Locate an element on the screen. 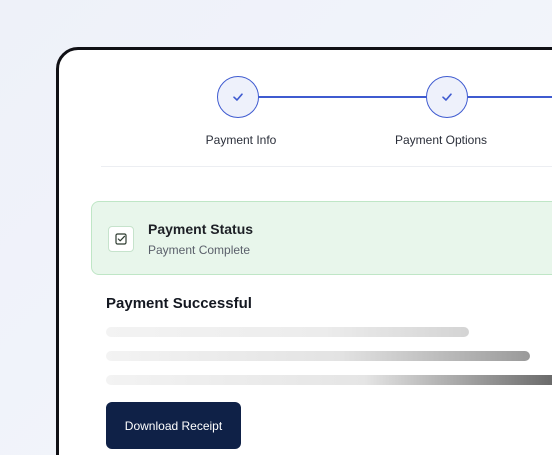  step-2-indicator is located at coordinates (447, 97).